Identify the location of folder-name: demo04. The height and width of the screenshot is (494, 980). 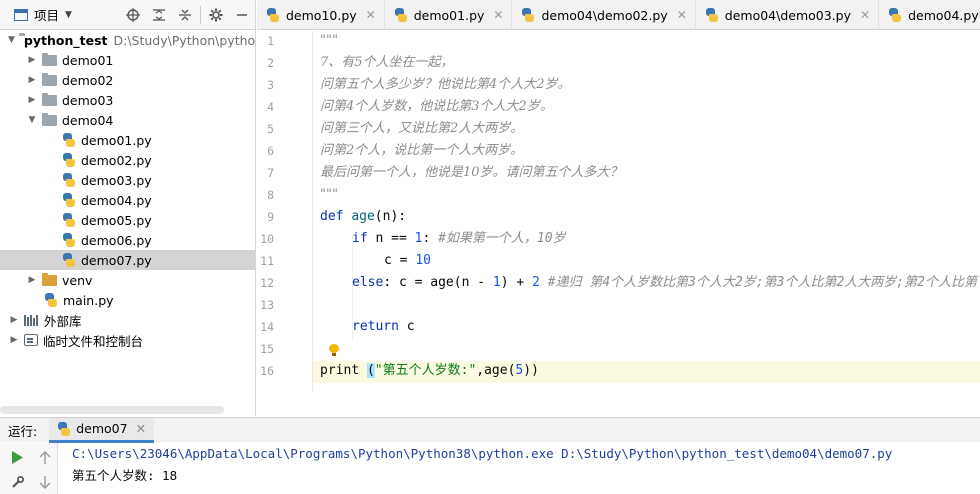
(88, 120).